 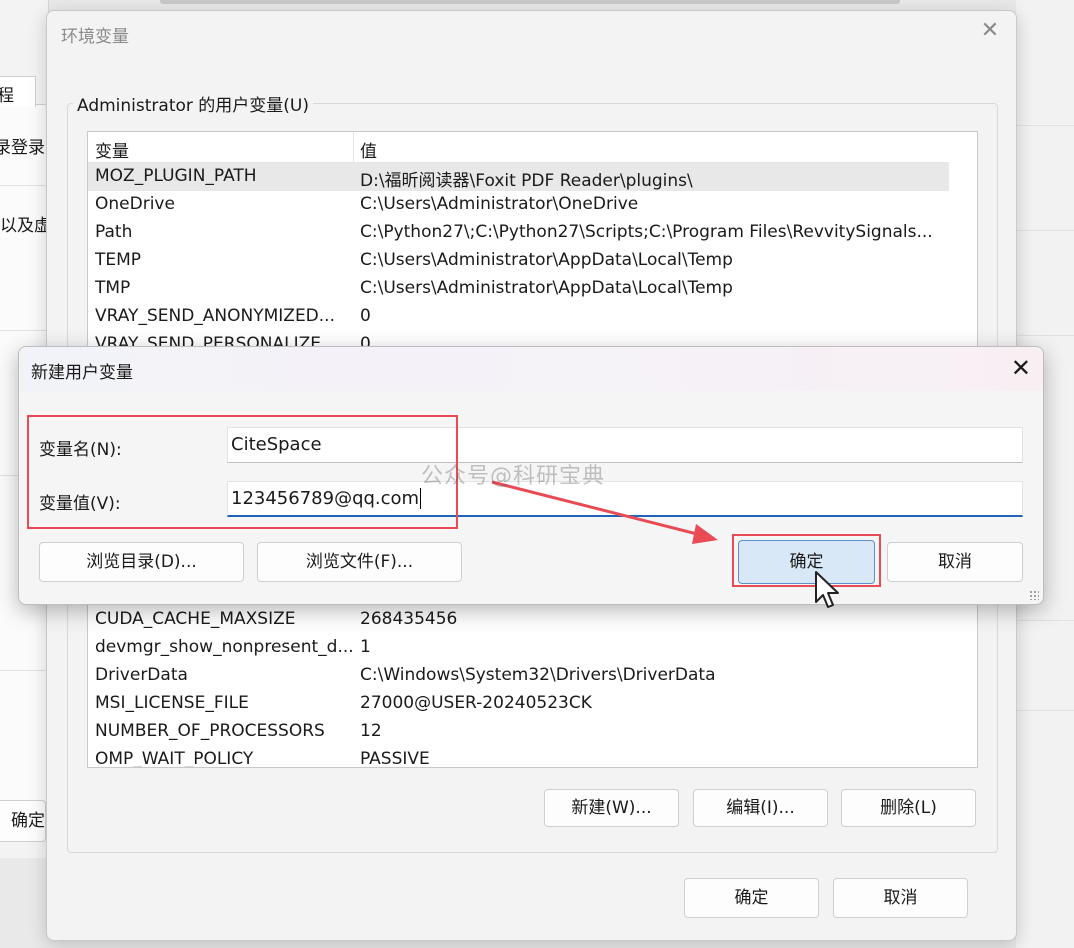 I want to click on annotation-arrow-icon, so click(x=604, y=512).